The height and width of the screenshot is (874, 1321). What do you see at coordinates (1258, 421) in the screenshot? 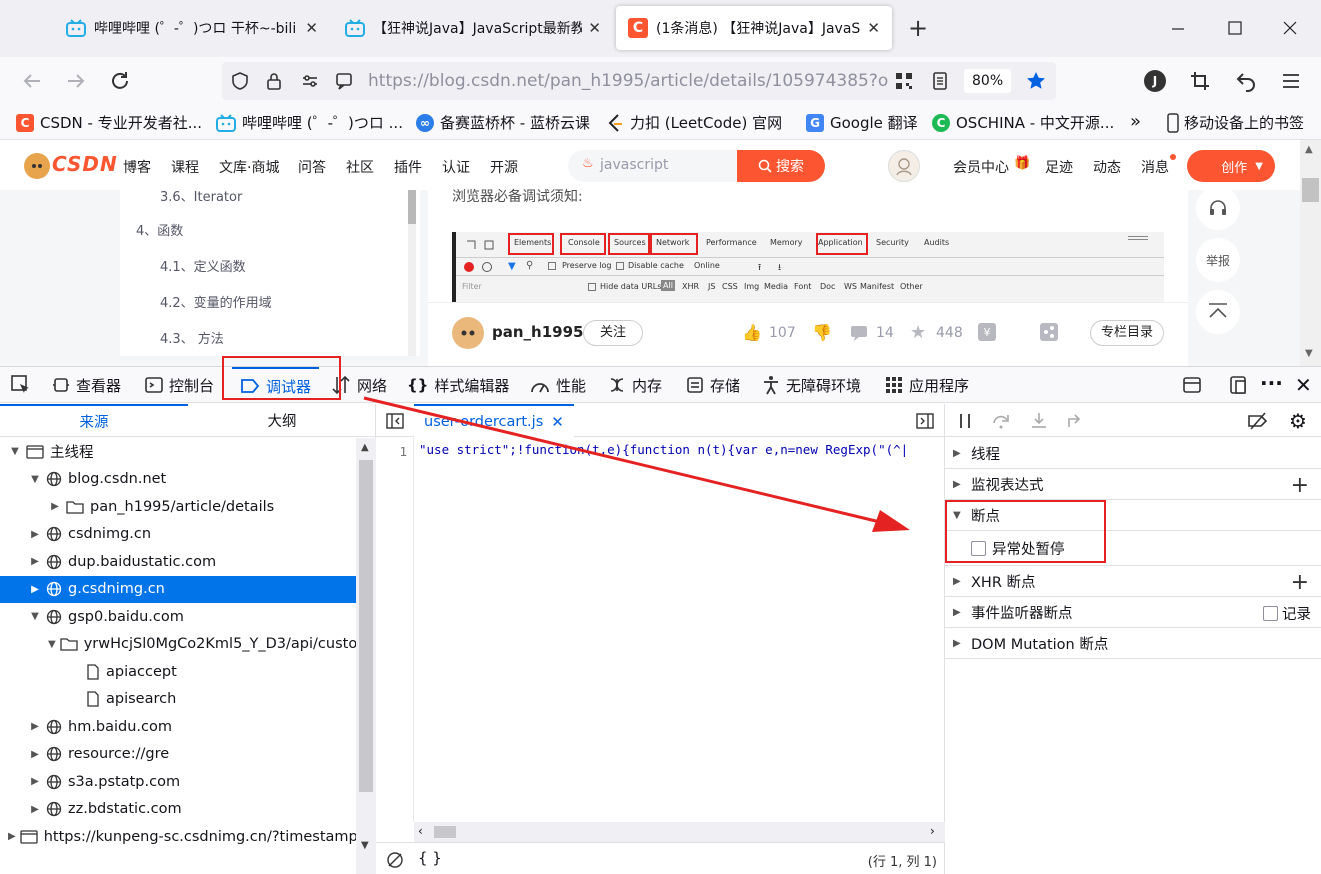
I see `deactivate-breakpoints-icon` at bounding box center [1258, 421].